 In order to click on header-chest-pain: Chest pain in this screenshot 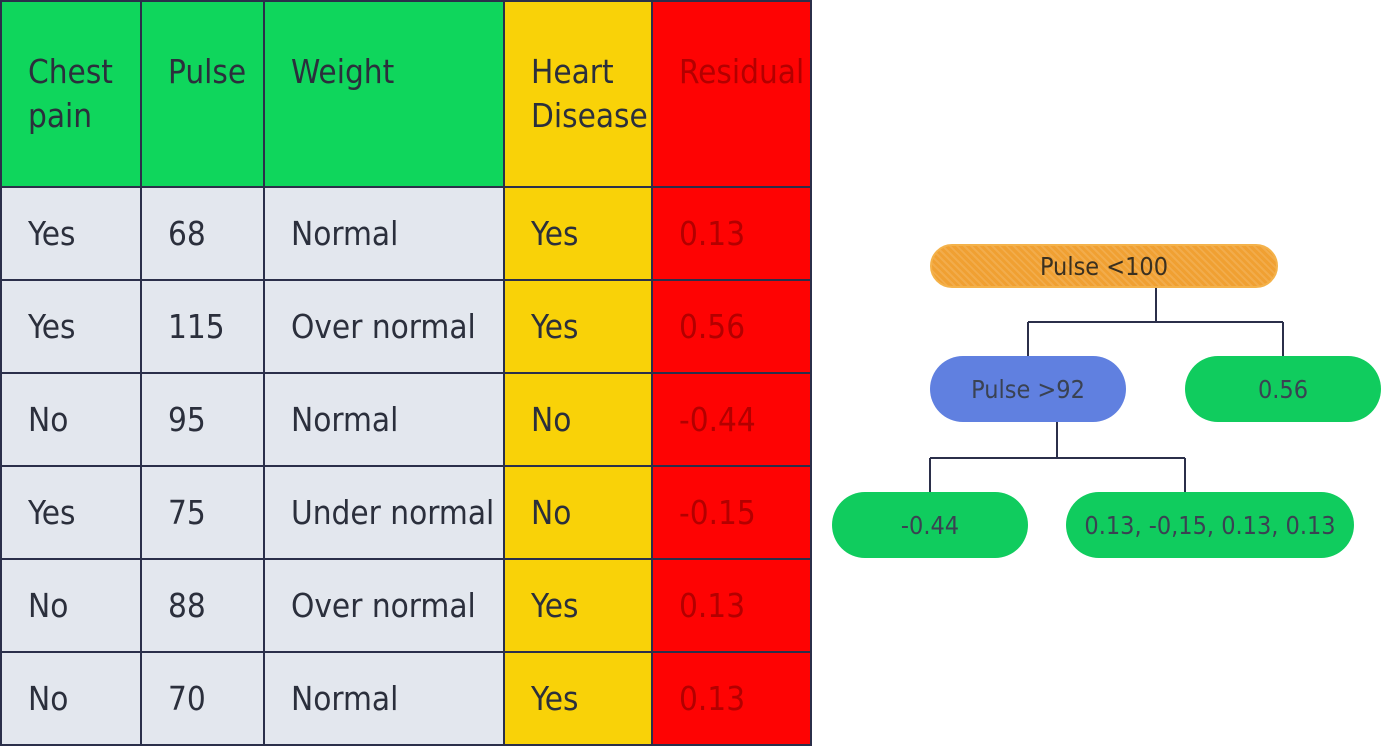, I will do `click(71, 94)`.